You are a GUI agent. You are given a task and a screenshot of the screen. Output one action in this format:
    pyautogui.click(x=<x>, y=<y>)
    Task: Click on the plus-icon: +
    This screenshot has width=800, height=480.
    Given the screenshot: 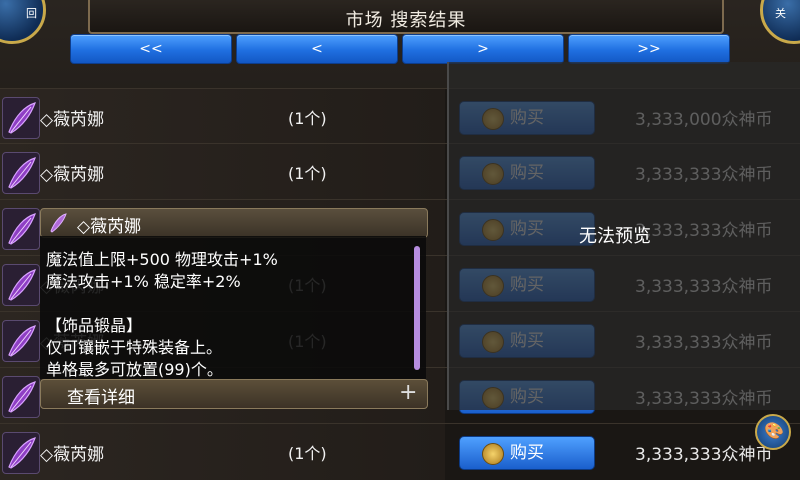 What is the action you would take?
    pyautogui.click(x=408, y=392)
    